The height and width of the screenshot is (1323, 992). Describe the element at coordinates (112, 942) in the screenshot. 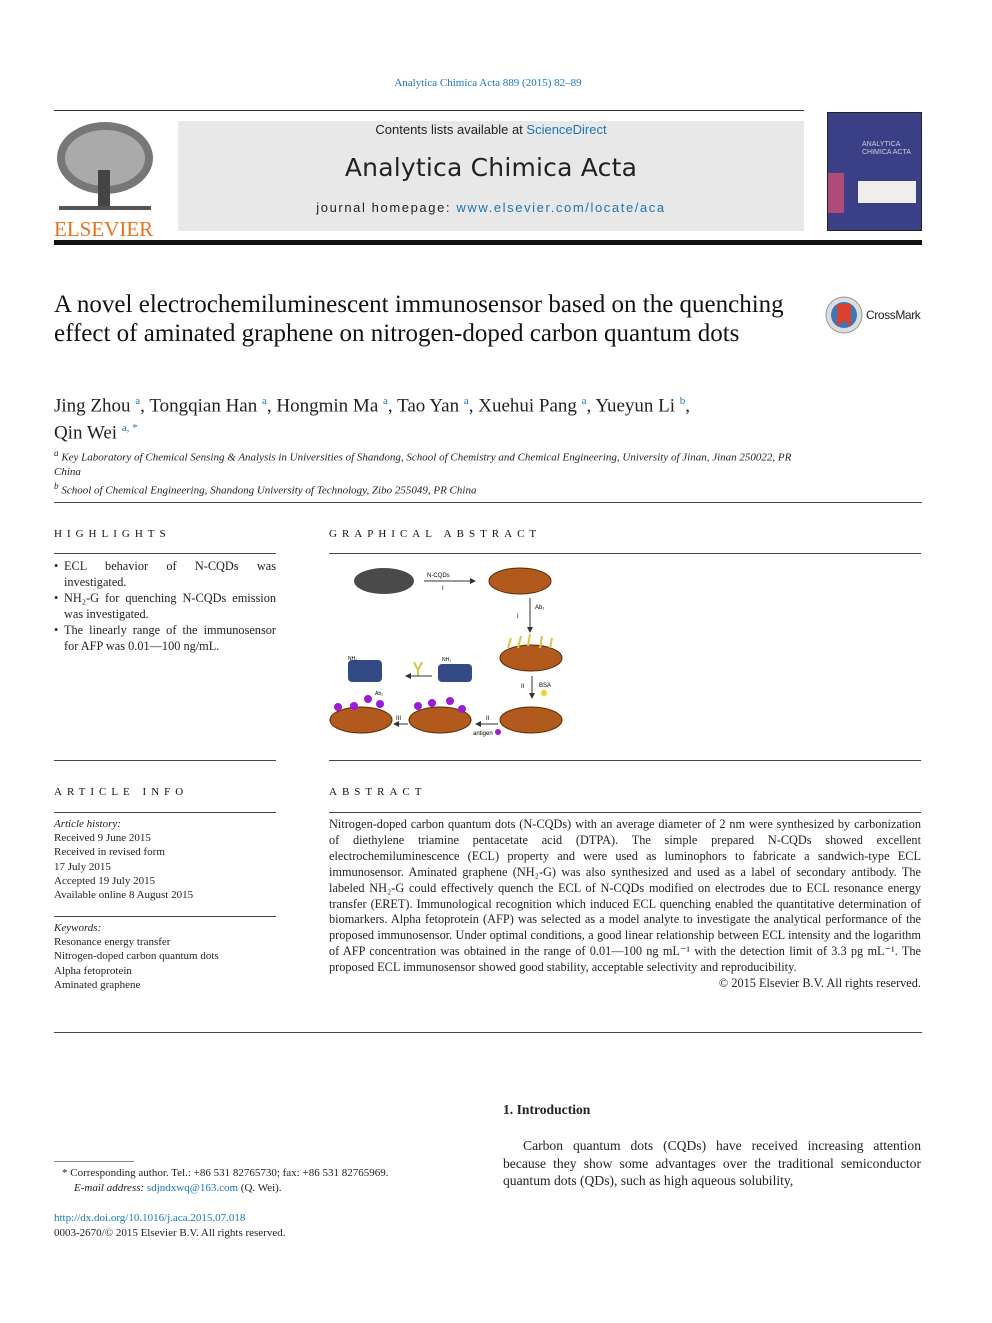

I see `keyword: Resonance energy transfer` at that location.